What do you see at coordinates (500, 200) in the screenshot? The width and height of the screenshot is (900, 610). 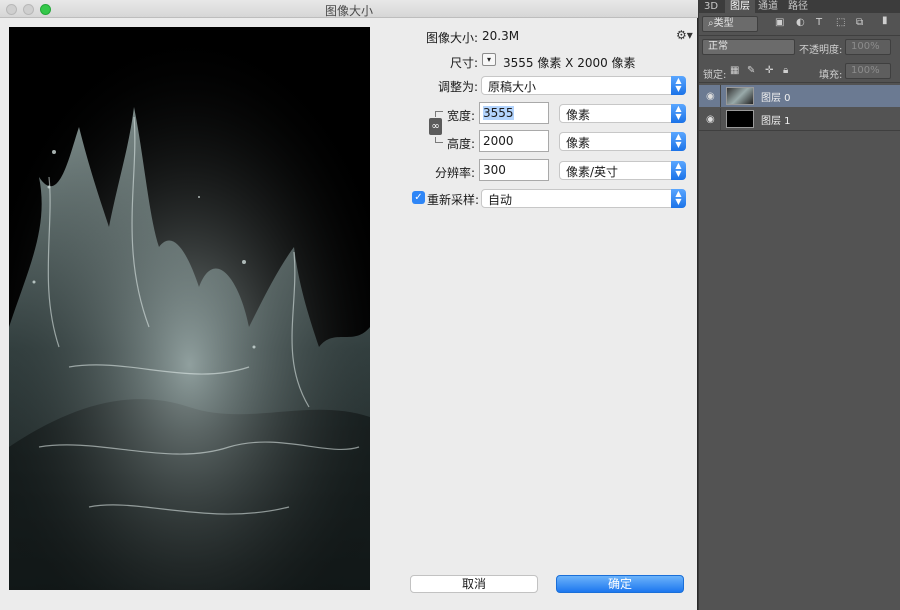 I see `resample-value: 自动` at bounding box center [500, 200].